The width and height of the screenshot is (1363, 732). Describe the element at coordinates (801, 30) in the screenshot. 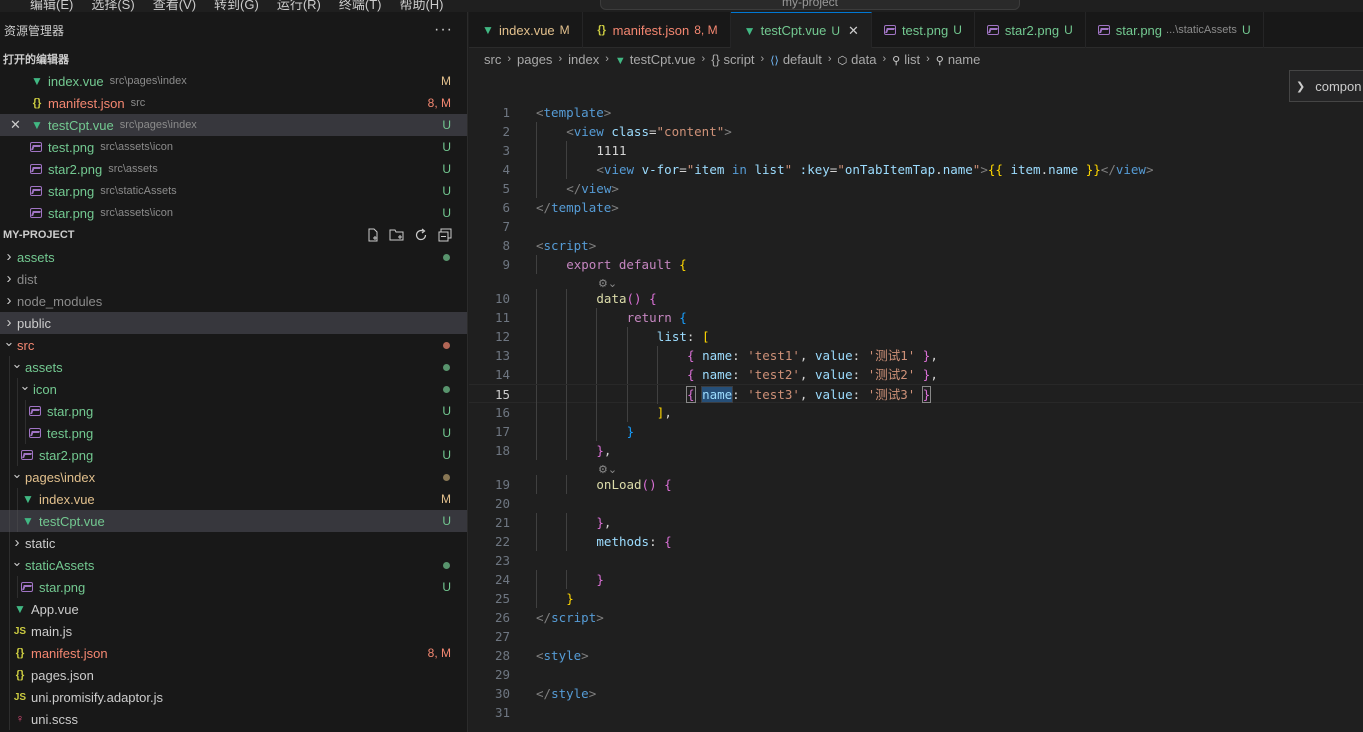

I see `editor-tab: ▼ testCpt.vue U ✕` at that location.